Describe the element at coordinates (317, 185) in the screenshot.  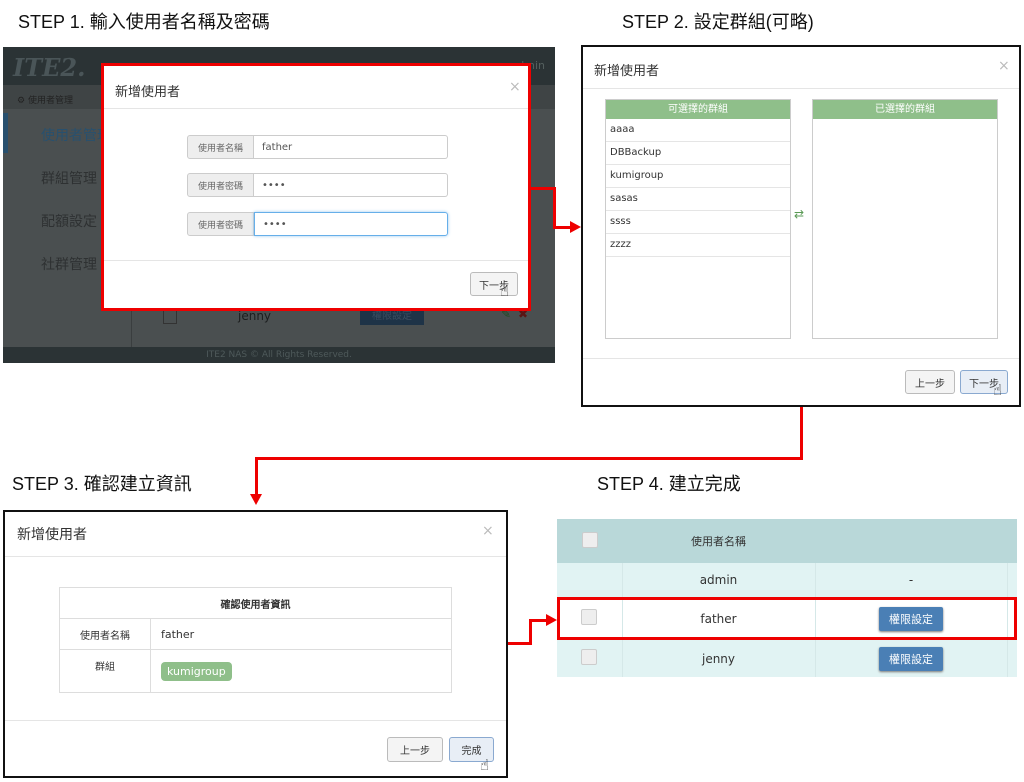
I see `password-field: 使用者密碼 ••••` at that location.